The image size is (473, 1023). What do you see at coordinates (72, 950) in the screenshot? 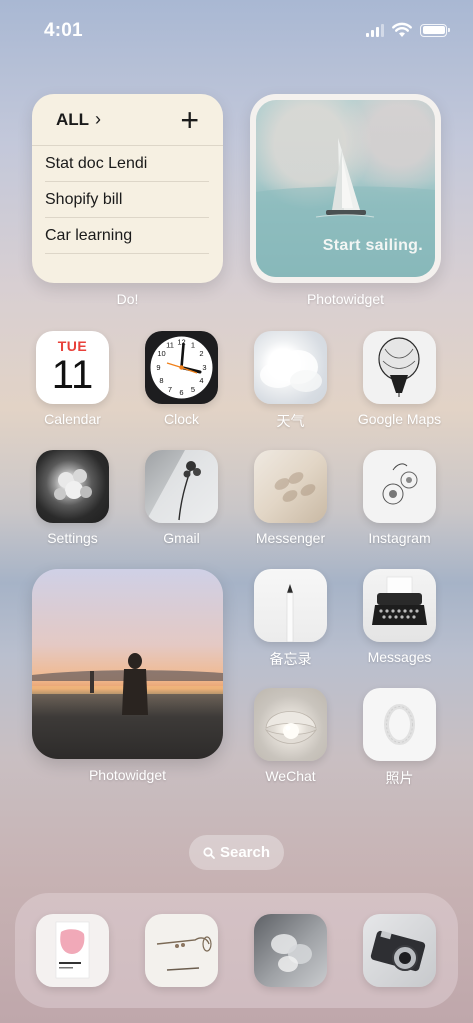
I see `pantone-card-icon` at bounding box center [72, 950].